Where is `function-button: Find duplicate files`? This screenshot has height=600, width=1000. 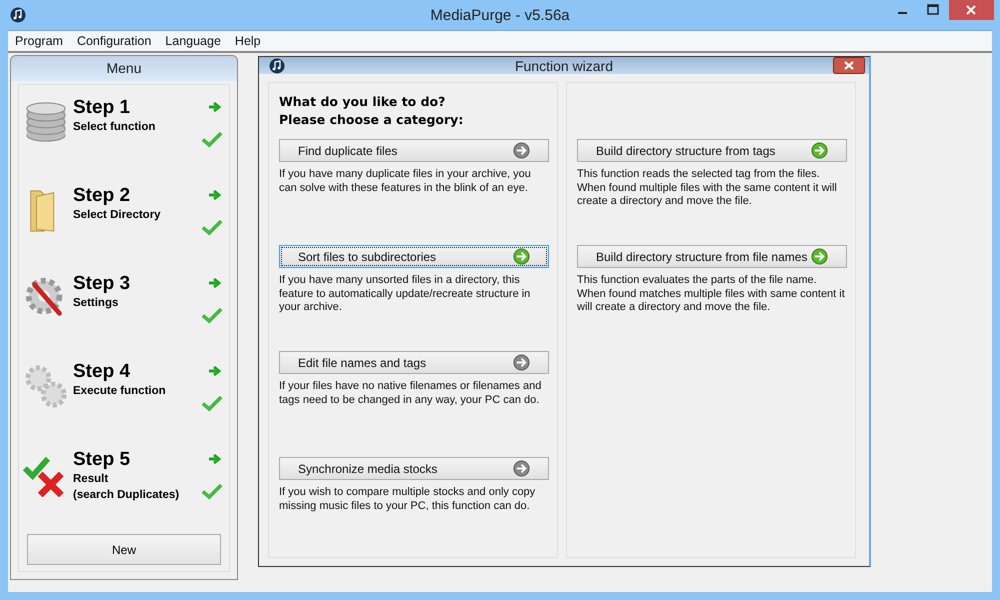
function-button: Find duplicate files is located at coordinates (414, 150).